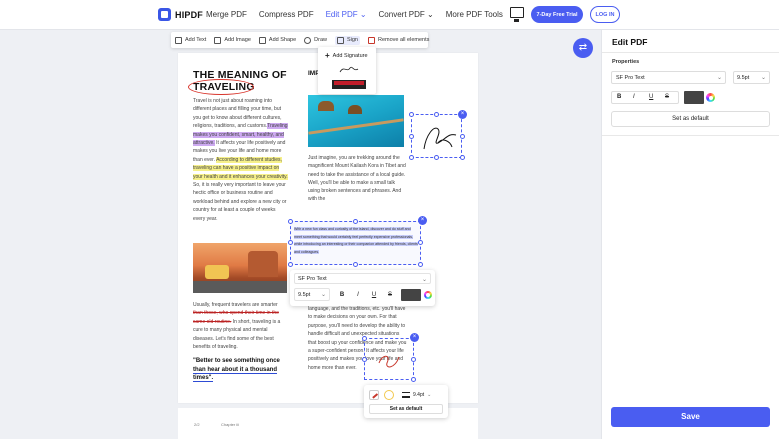 The width and height of the screenshot is (779, 439). I want to click on shape-icon, so click(262, 40).